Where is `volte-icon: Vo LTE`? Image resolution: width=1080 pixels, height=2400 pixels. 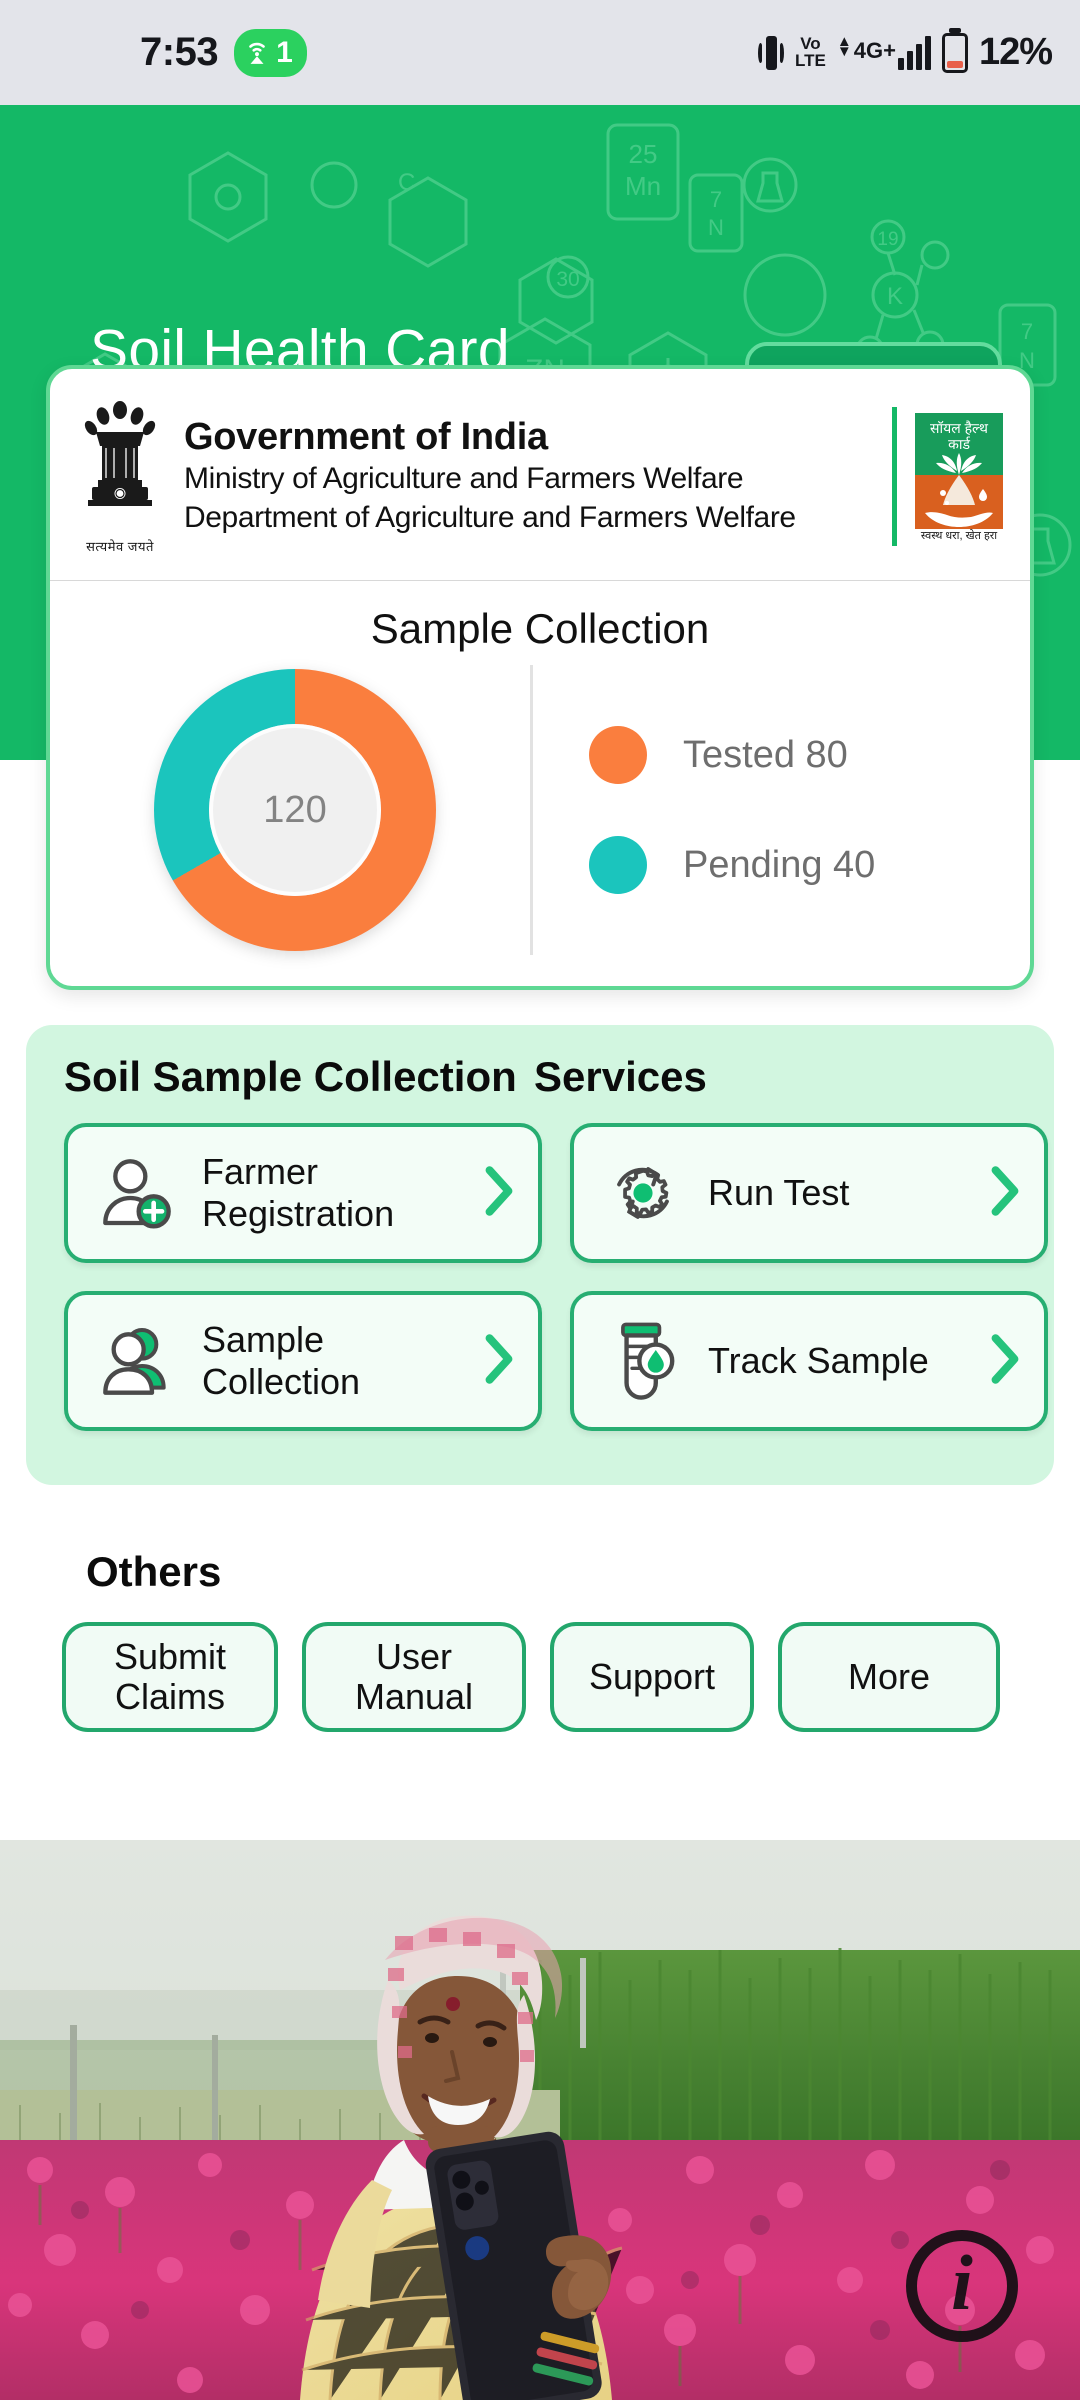 volte-icon: Vo LTE is located at coordinates (810, 52).